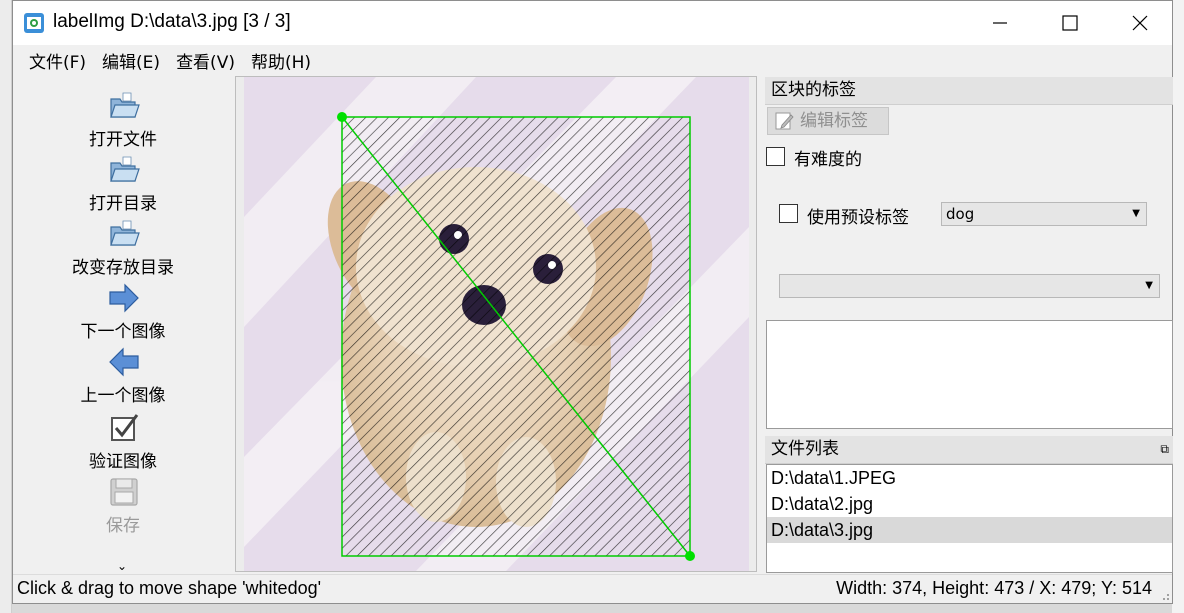 This screenshot has width=1184, height=613. What do you see at coordinates (123, 140) in the screenshot?
I see `open-file-label: 打开文件` at bounding box center [123, 140].